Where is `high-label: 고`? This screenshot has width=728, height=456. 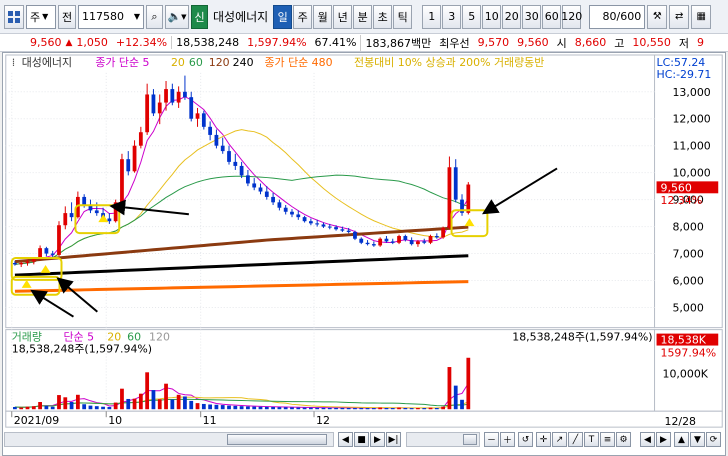
high-label: 고 is located at coordinates (619, 43).